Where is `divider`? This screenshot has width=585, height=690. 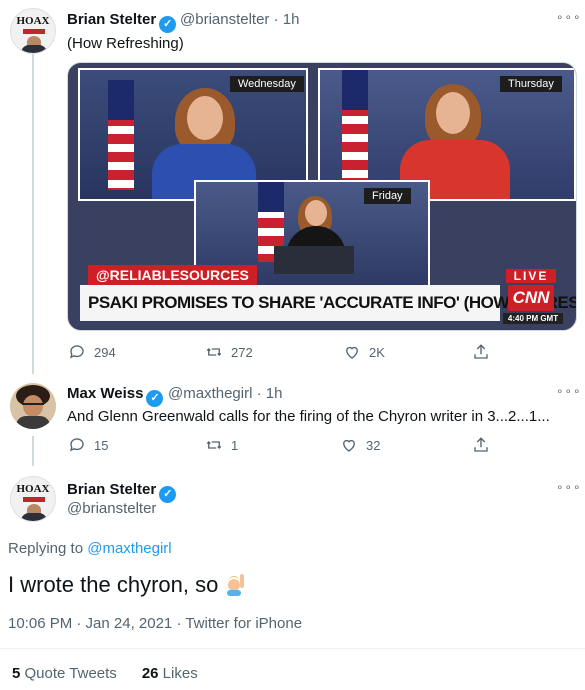
divider is located at coordinates (292, 648).